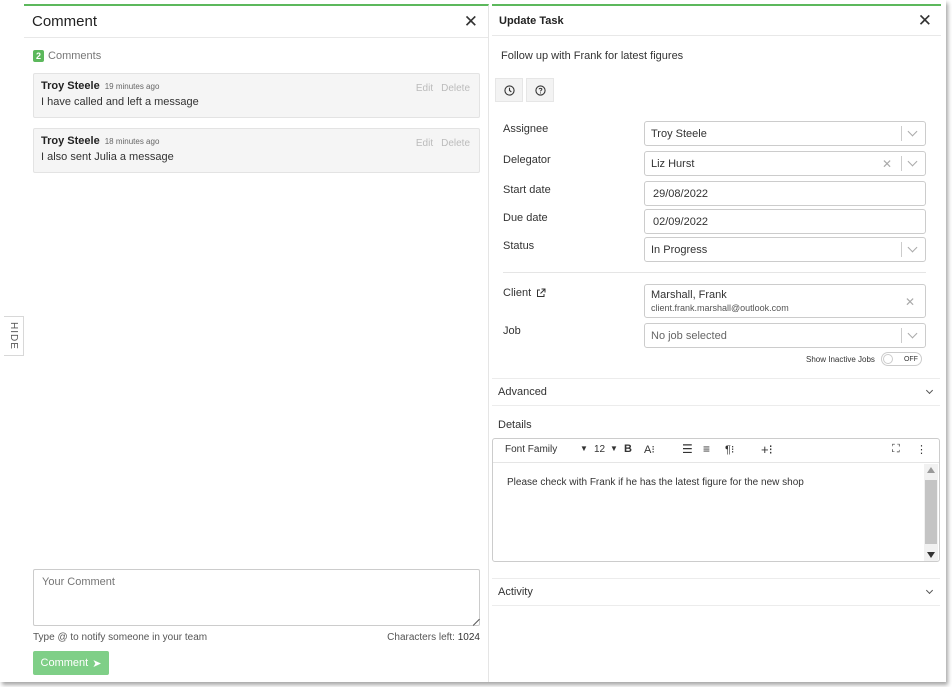 Image resolution: width=952 pixels, height=687 pixels. Describe the element at coordinates (524, 90) in the screenshot. I see `task-icon-bar` at that location.